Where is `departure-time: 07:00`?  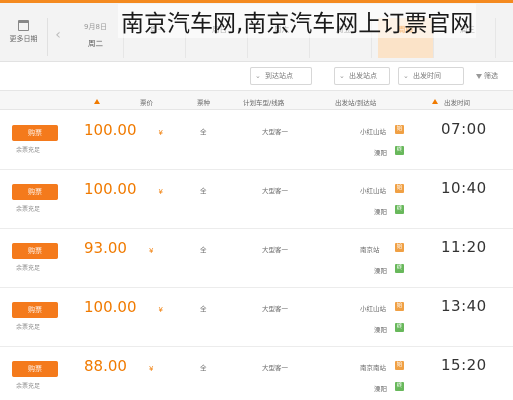 departure-time: 07:00 is located at coordinates (464, 129).